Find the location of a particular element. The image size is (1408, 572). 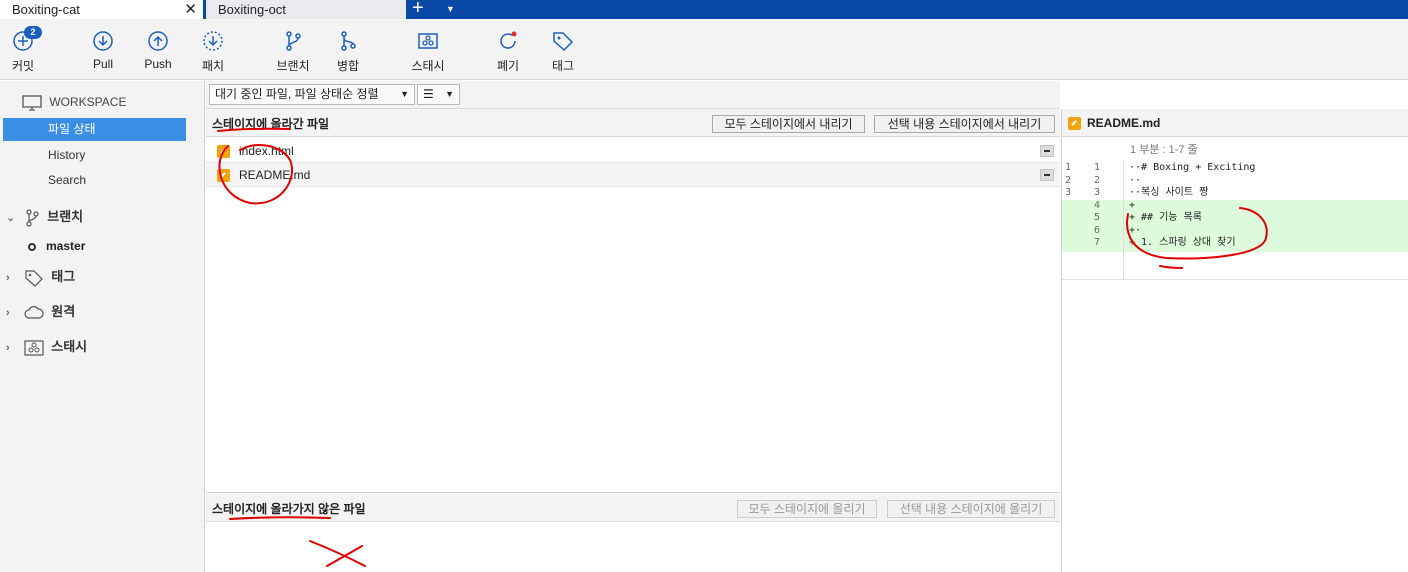

sidebar-item-history: History is located at coordinates (94, 155).